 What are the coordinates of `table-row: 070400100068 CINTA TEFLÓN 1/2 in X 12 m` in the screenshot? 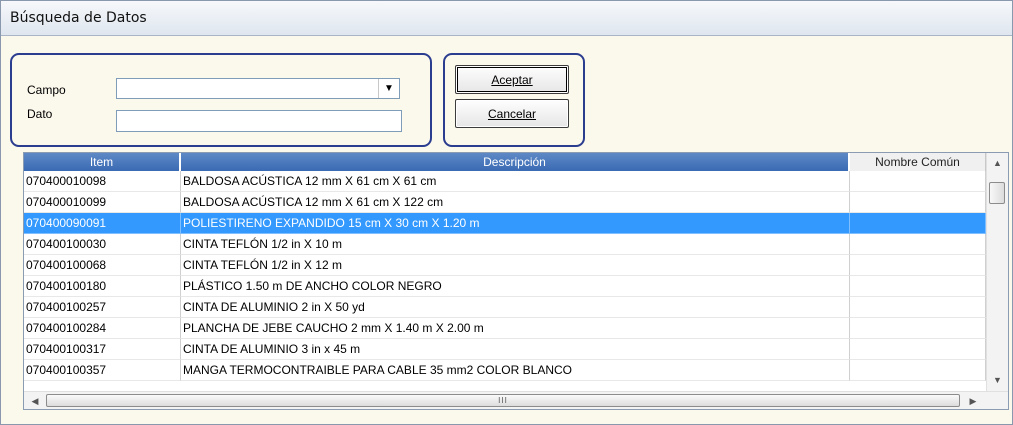 It's located at (505, 265).